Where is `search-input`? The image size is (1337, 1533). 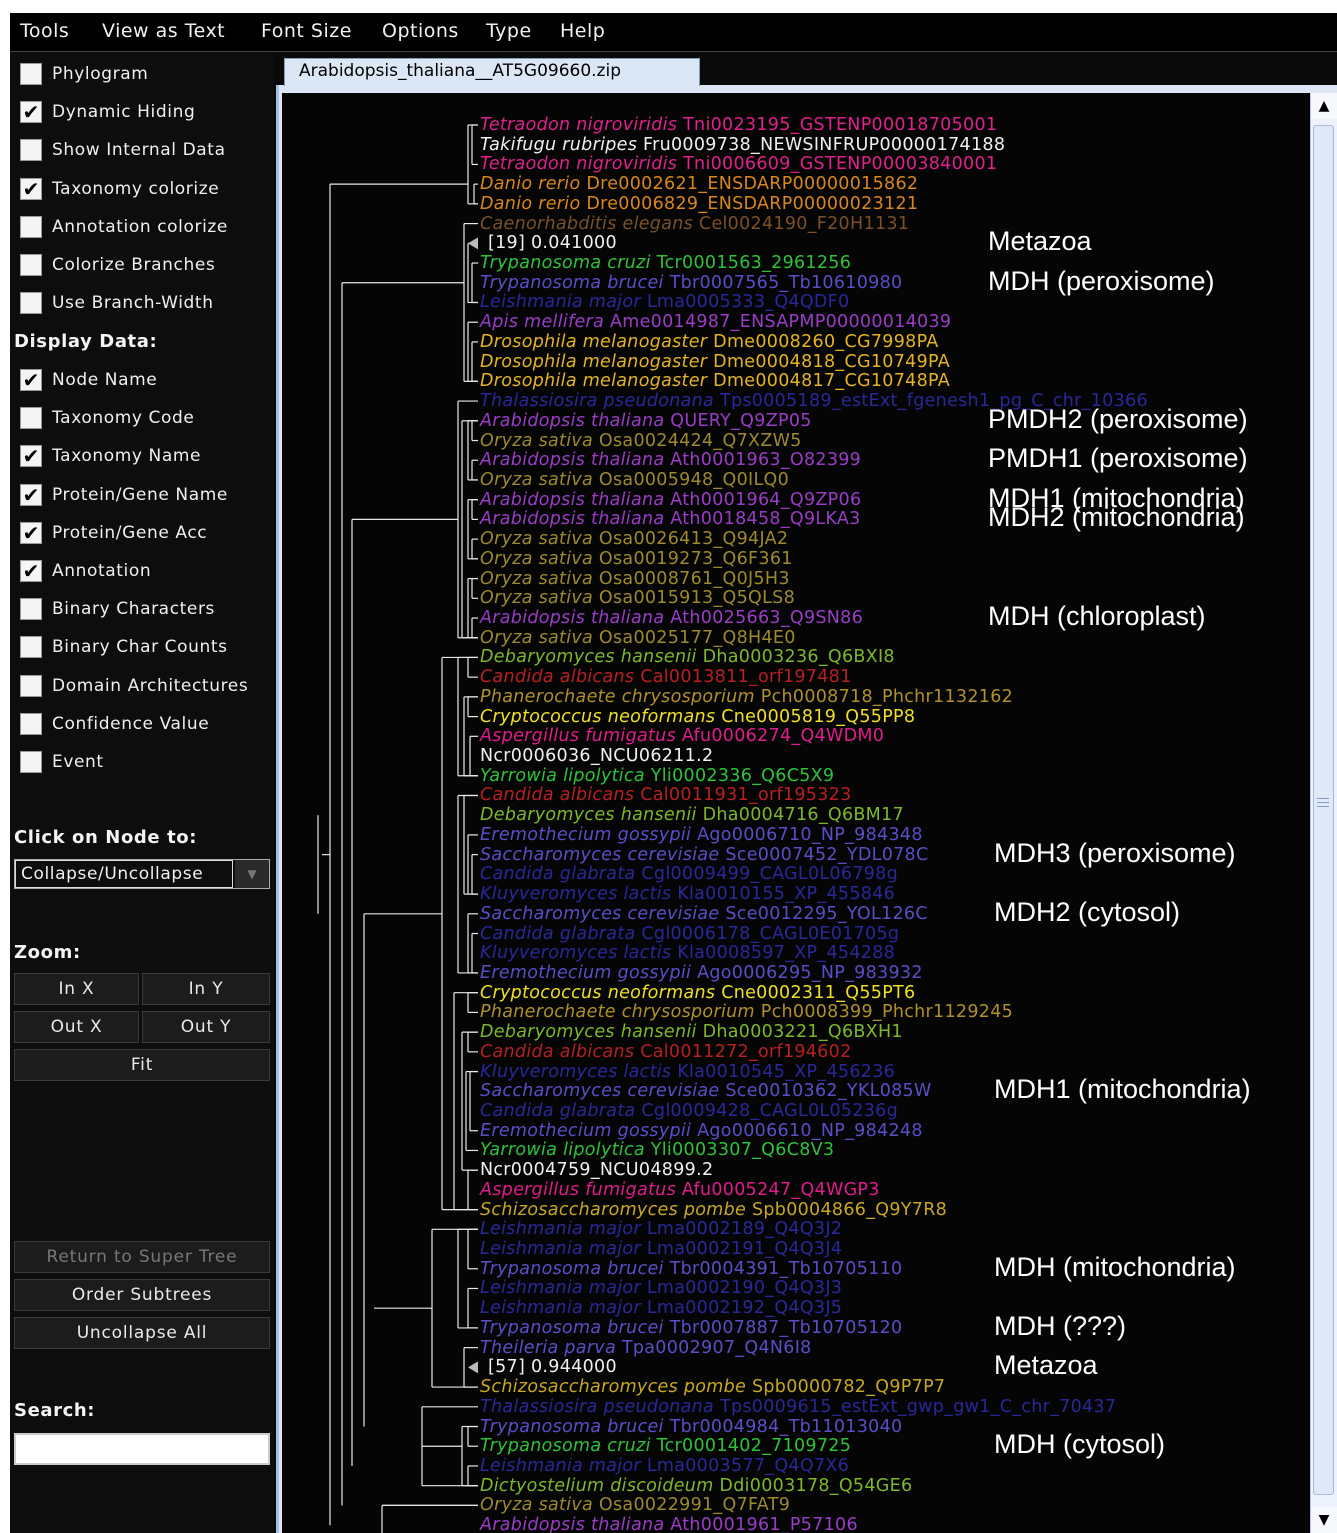 search-input is located at coordinates (142, 1449).